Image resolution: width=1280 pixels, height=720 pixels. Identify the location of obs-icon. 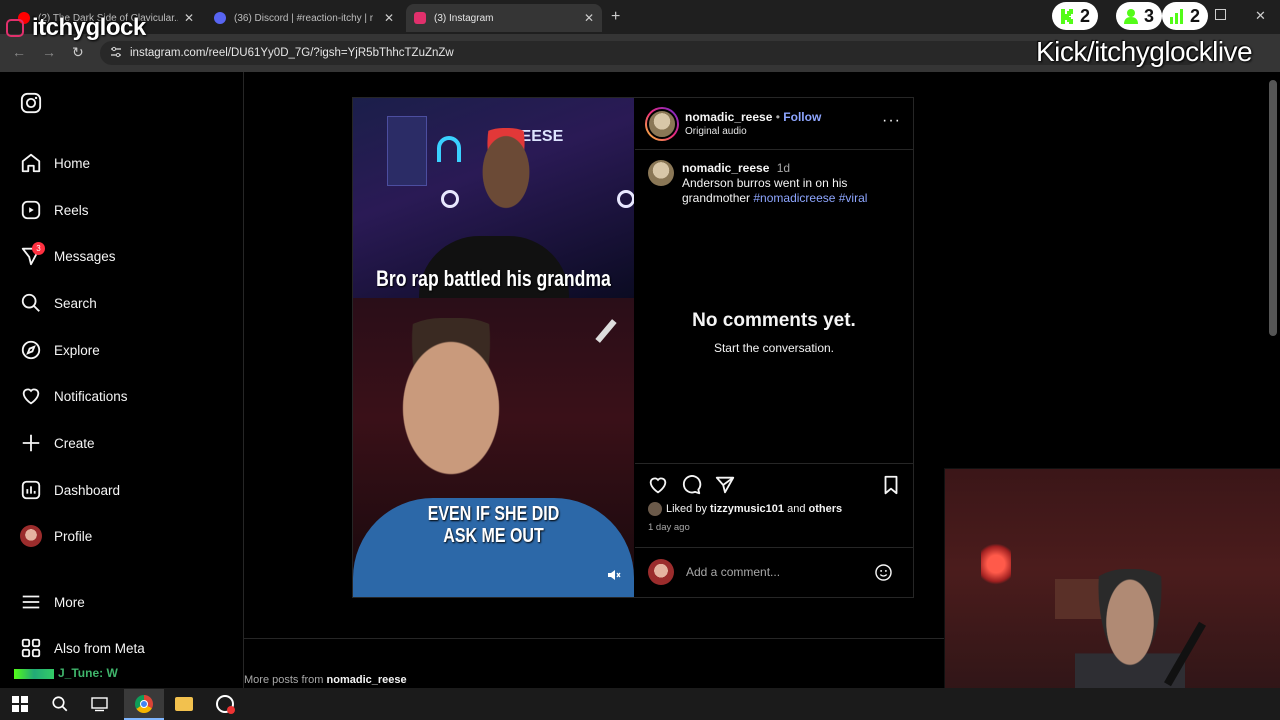
(225, 704).